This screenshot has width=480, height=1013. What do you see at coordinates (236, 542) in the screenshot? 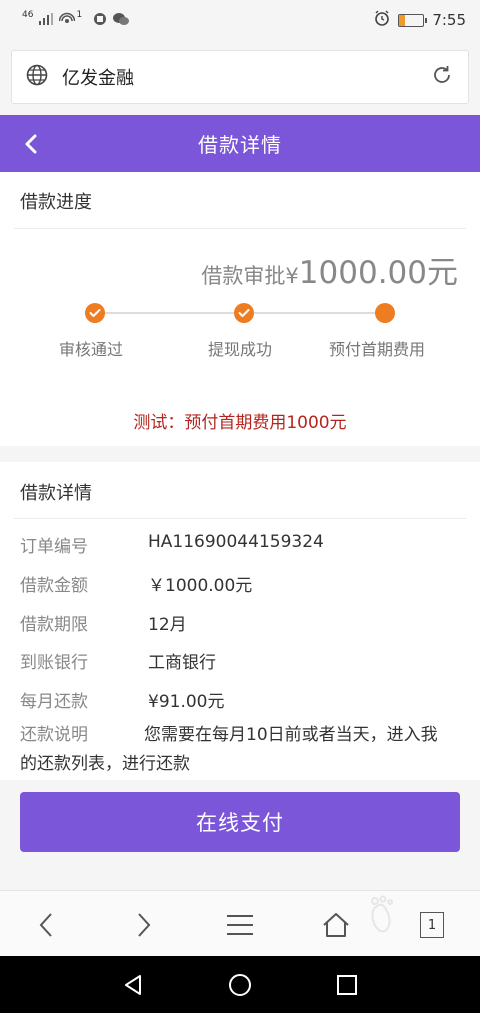
I see `detail-value: HA11690044159324` at bounding box center [236, 542].